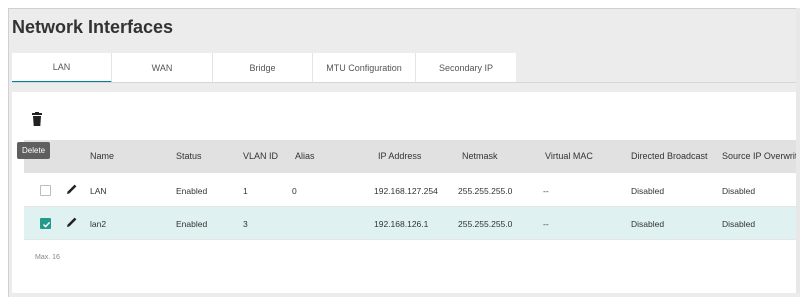  What do you see at coordinates (34, 150) in the screenshot?
I see `delete-tooltip: Delete` at bounding box center [34, 150].